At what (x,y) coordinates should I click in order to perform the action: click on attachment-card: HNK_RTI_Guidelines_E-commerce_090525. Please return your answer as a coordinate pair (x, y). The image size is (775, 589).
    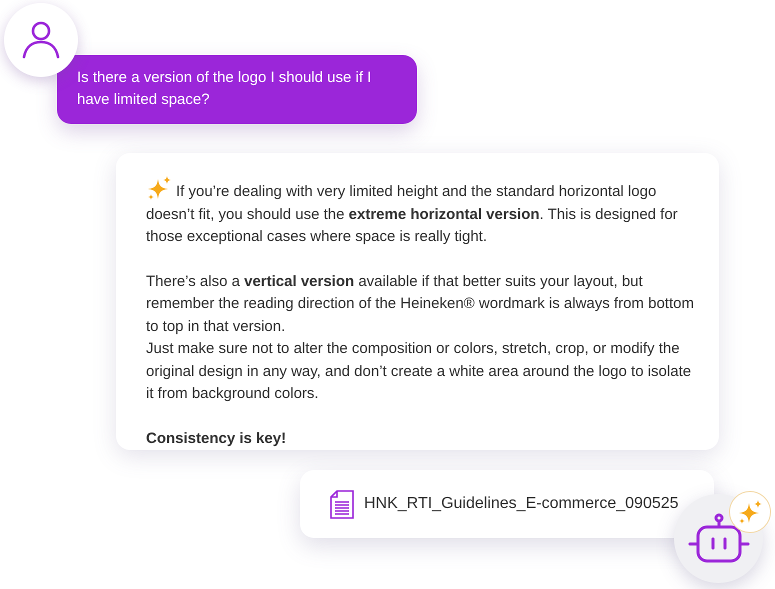
    Looking at the image, I should click on (507, 504).